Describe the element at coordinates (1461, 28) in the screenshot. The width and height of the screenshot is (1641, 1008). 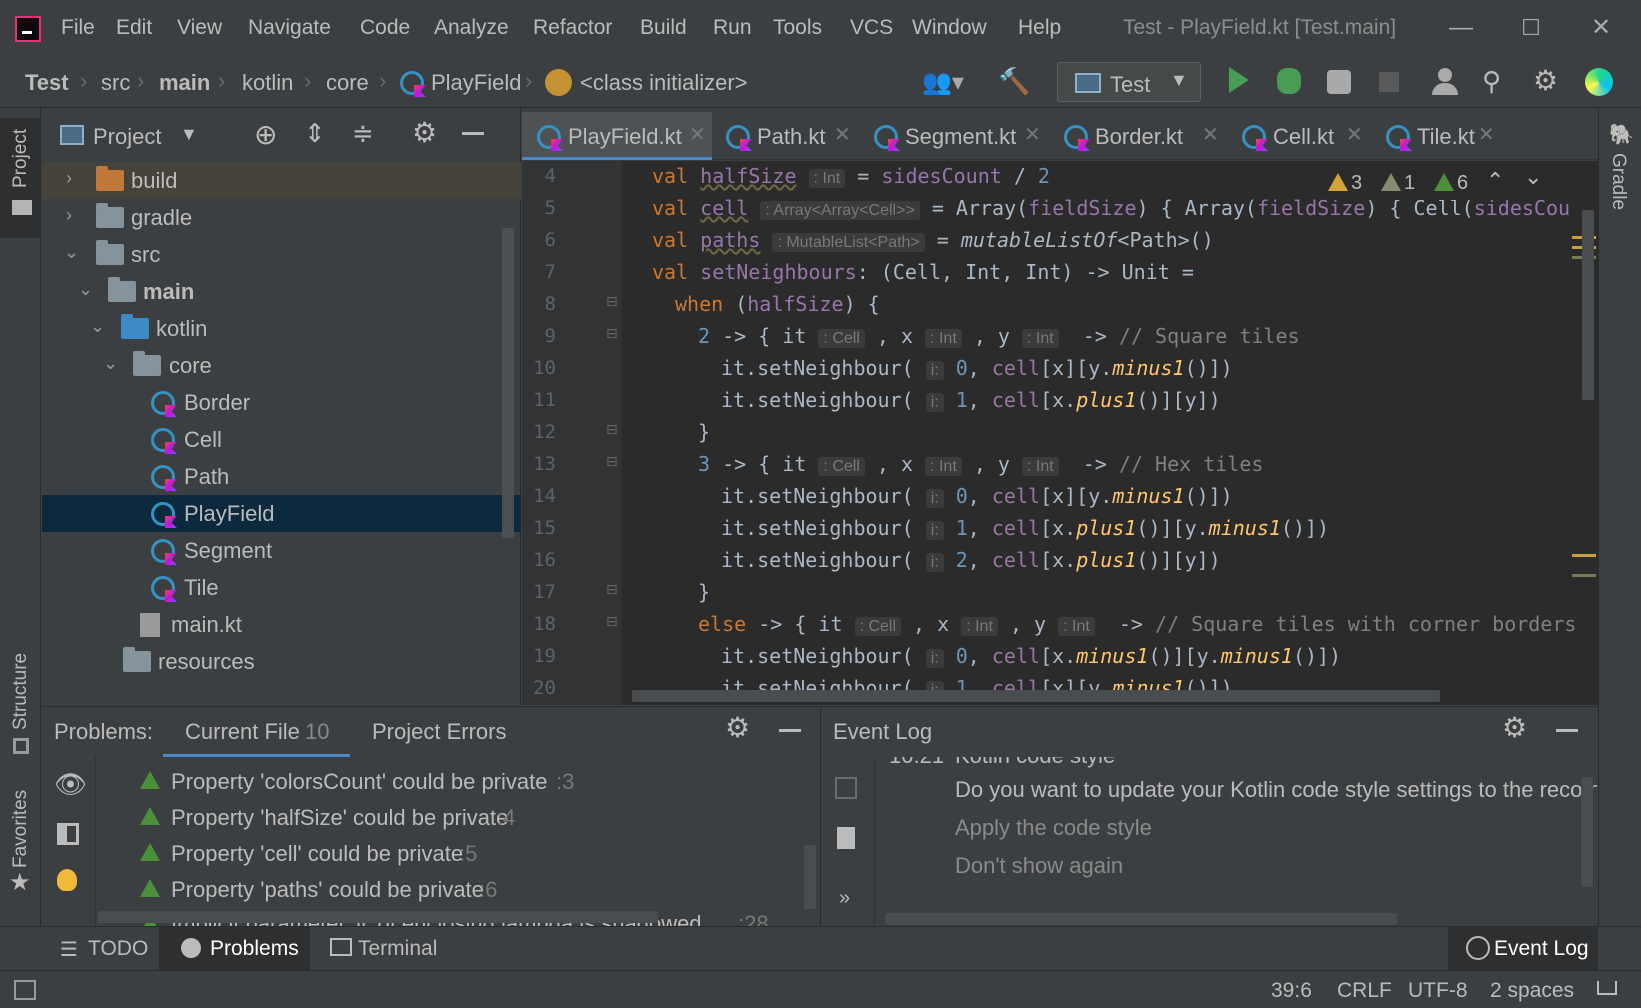
I see `minimize-button: —` at that location.